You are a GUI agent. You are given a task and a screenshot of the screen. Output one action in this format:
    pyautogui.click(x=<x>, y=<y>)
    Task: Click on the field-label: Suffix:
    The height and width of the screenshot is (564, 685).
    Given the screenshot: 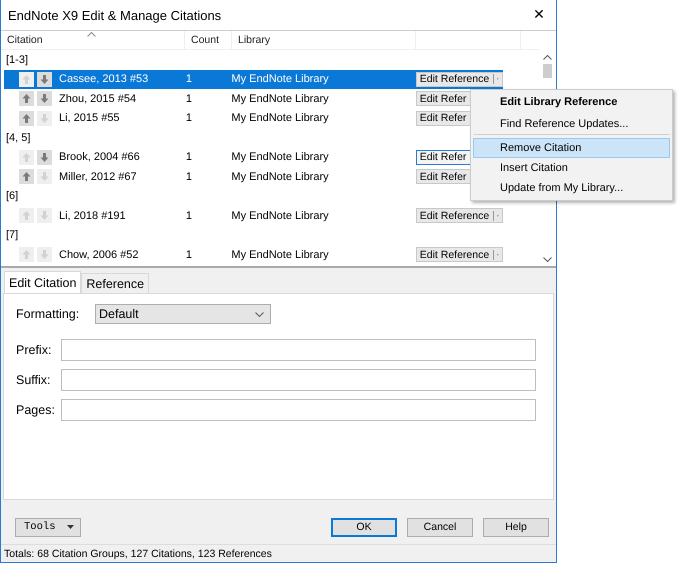 What is the action you would take?
    pyautogui.click(x=34, y=379)
    